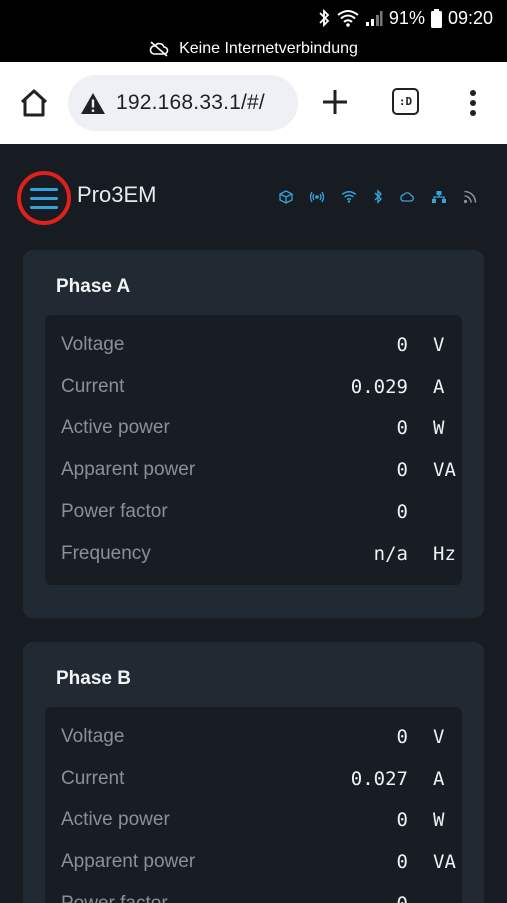 The height and width of the screenshot is (903, 507). I want to click on clock: 09:20, so click(470, 17).